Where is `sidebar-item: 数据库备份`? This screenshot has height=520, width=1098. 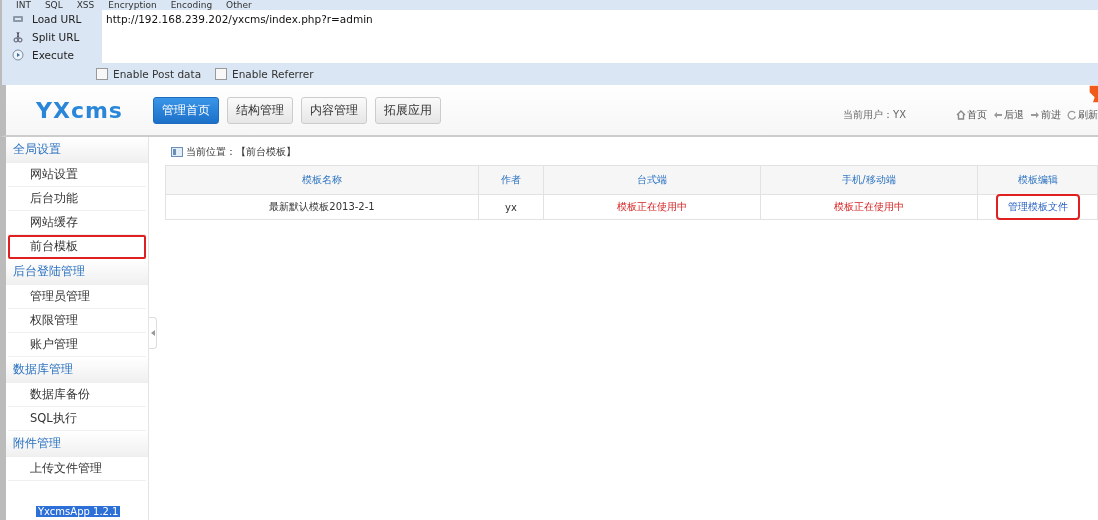
sidebar-item: 数据库备份 is located at coordinates (77, 395).